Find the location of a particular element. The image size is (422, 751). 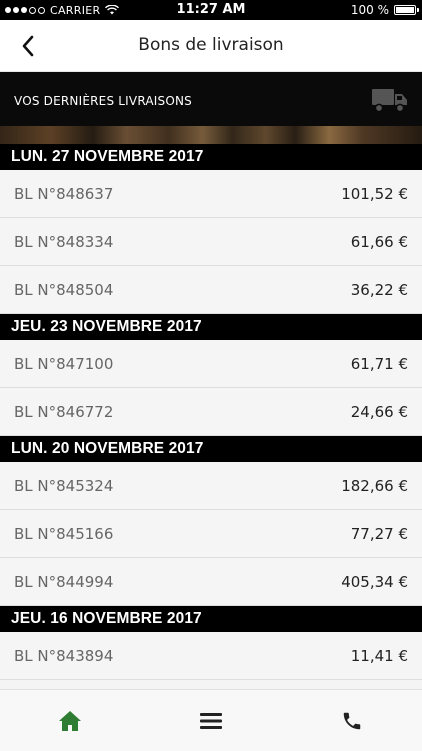

delivery-number: BL N°846772 is located at coordinates (64, 411).